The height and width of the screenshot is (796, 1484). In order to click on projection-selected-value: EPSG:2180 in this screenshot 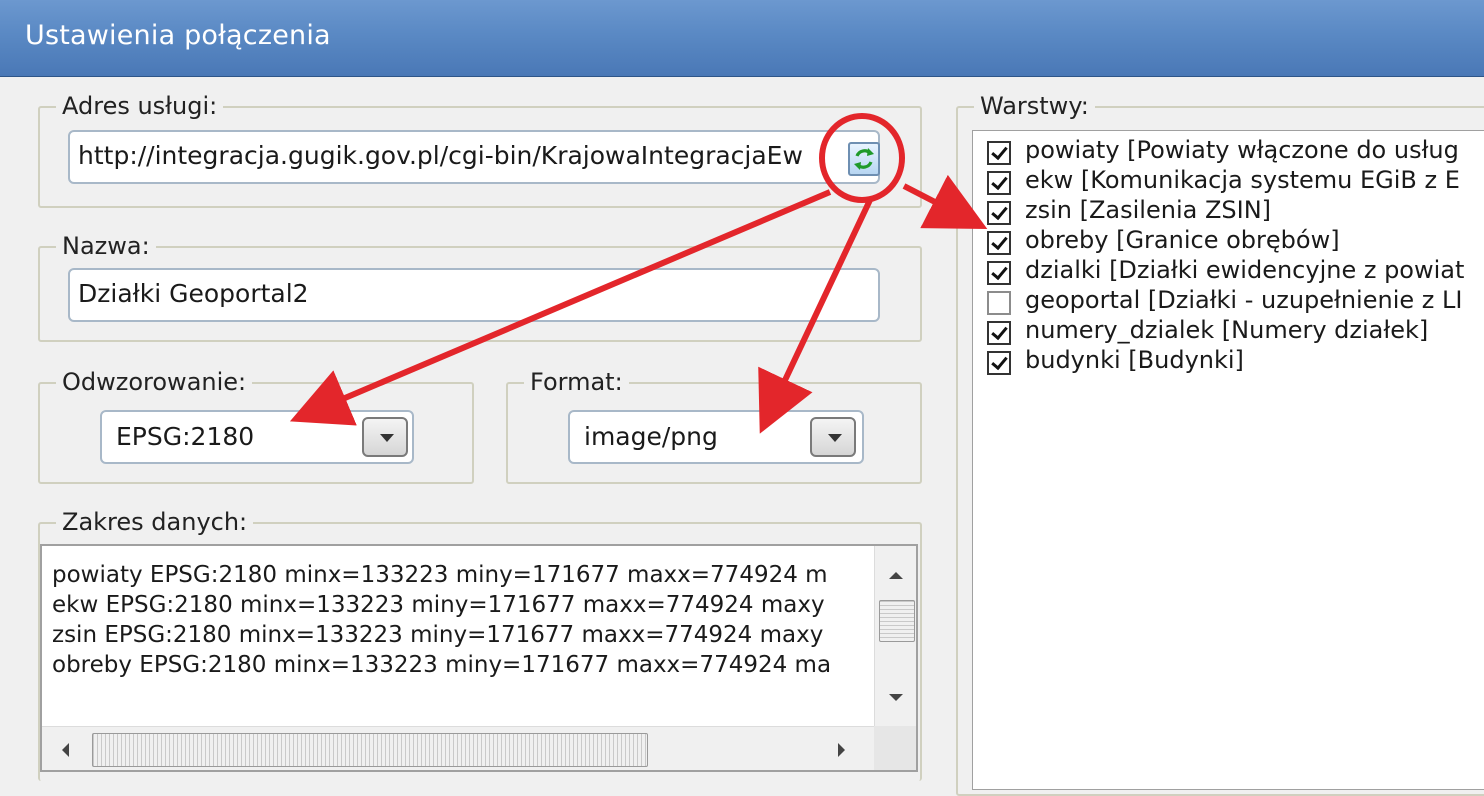, I will do `click(185, 436)`.